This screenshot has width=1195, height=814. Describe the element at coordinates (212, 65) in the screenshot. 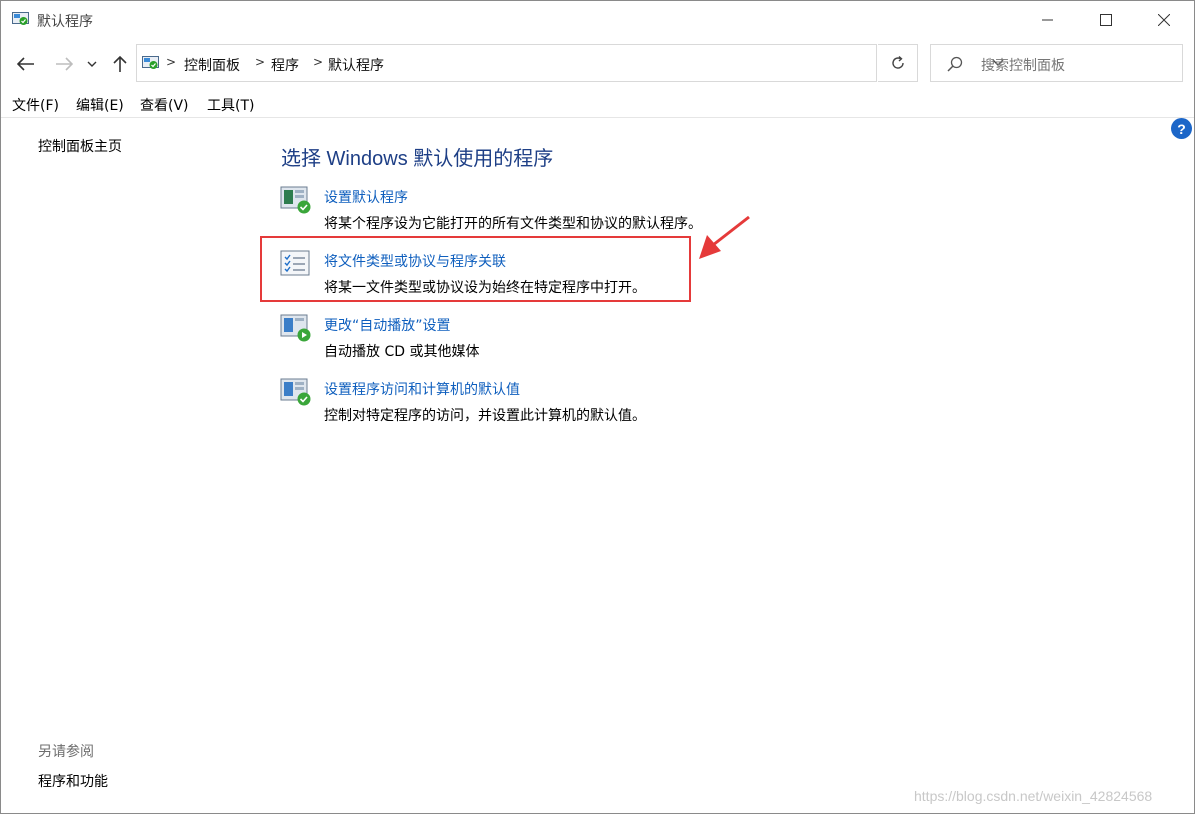

I see `breadcrumb-control-panel: 控制面板` at that location.